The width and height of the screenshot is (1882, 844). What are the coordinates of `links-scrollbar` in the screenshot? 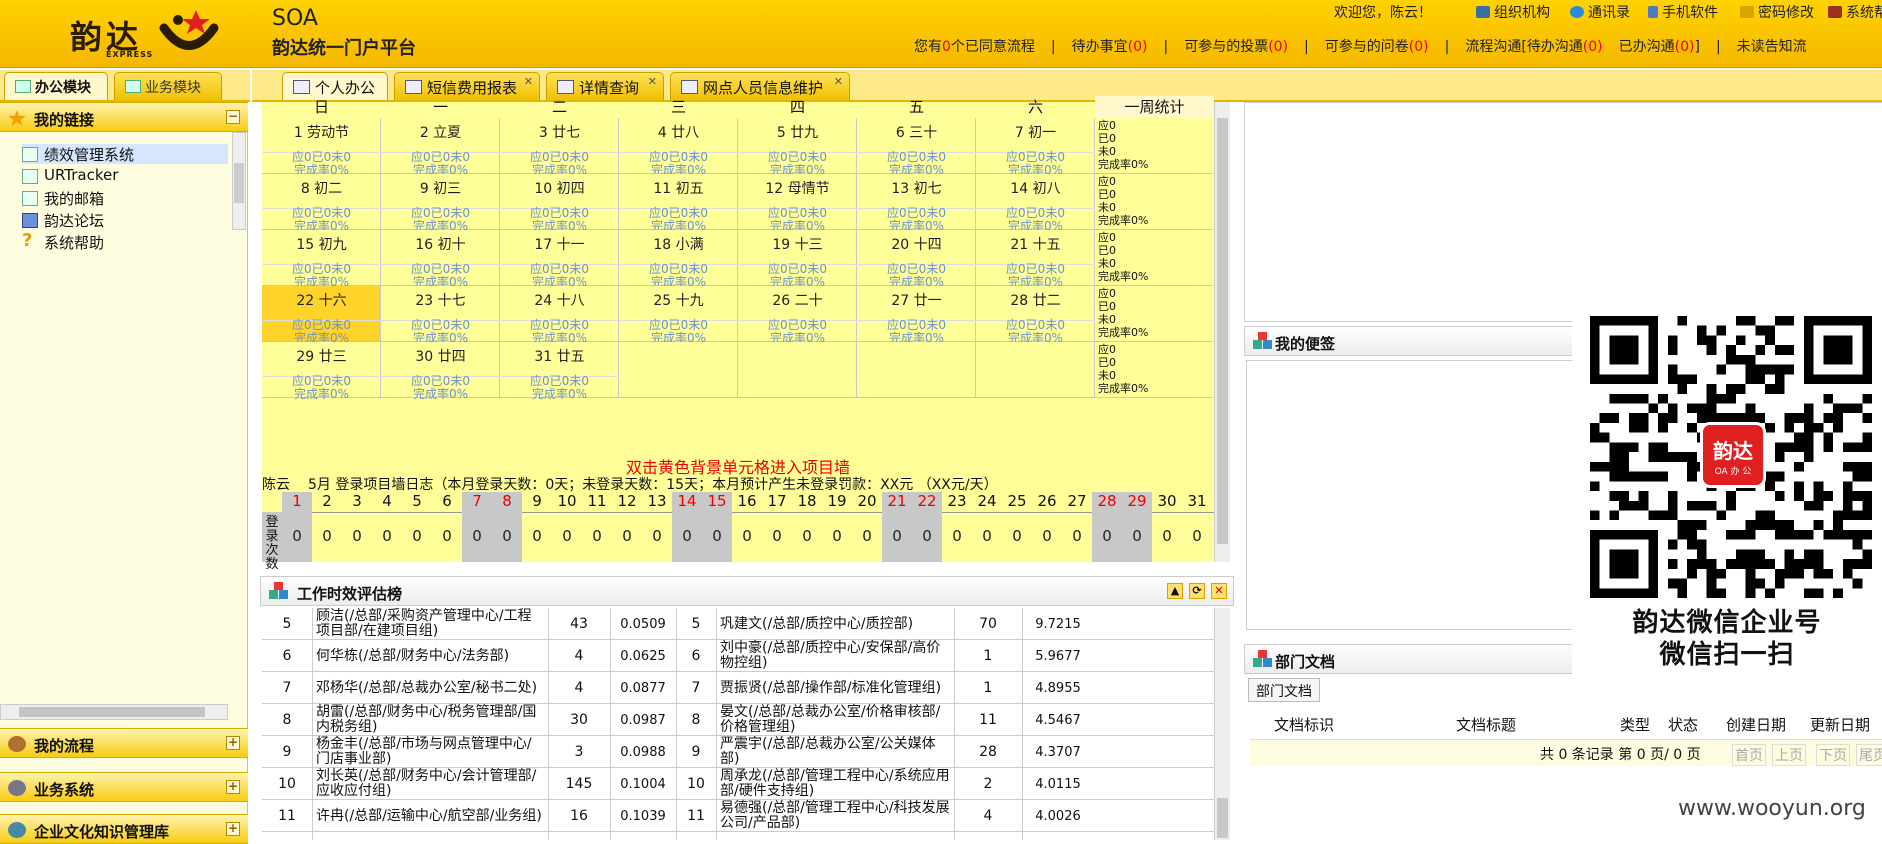 It's located at (239, 181).